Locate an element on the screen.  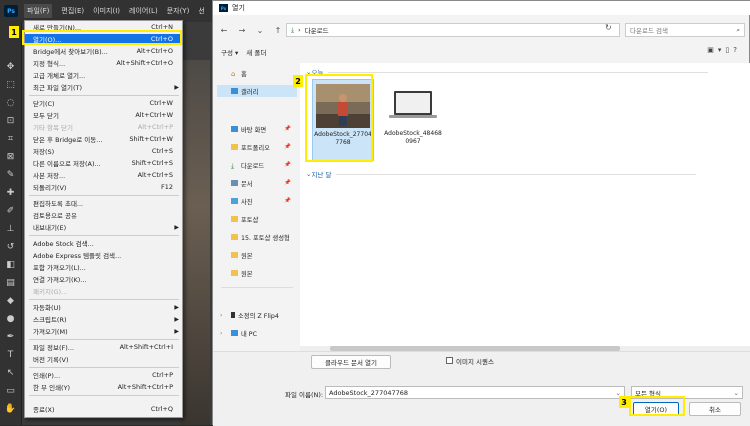
eraser-tool-icon: ◧ is located at coordinates (11, 265).